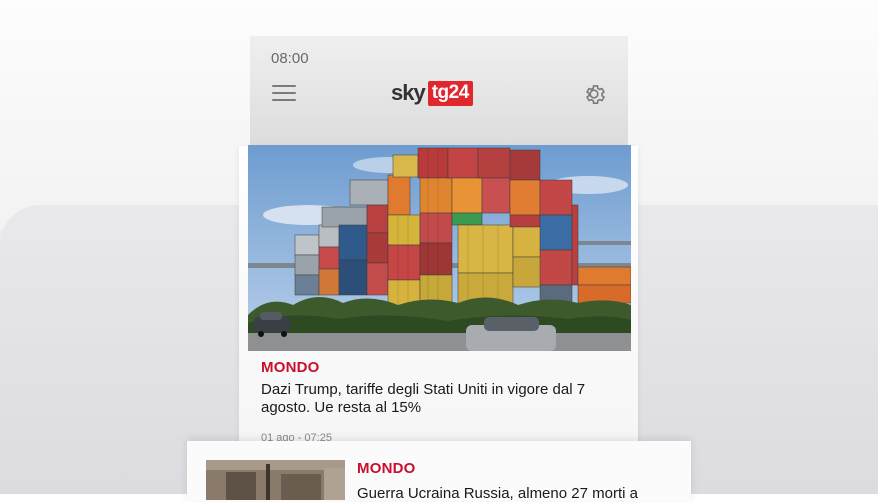  I want to click on sky-tg24-logo: sky tg24, so click(432, 93).